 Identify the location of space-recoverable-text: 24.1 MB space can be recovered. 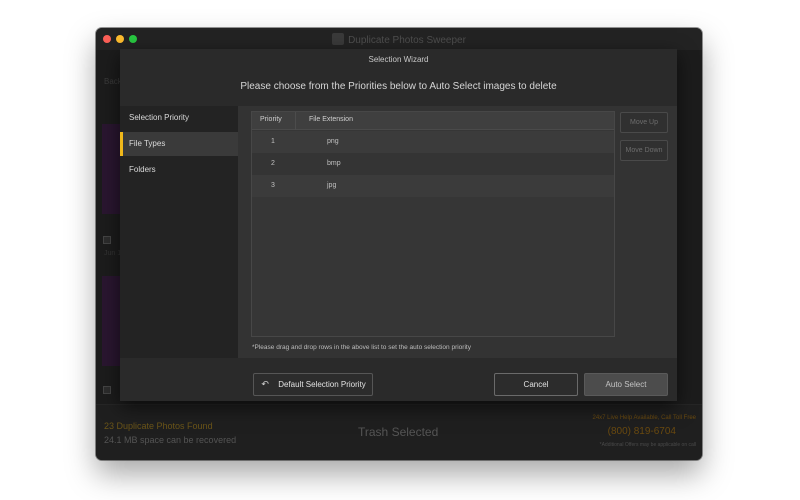
(170, 440).